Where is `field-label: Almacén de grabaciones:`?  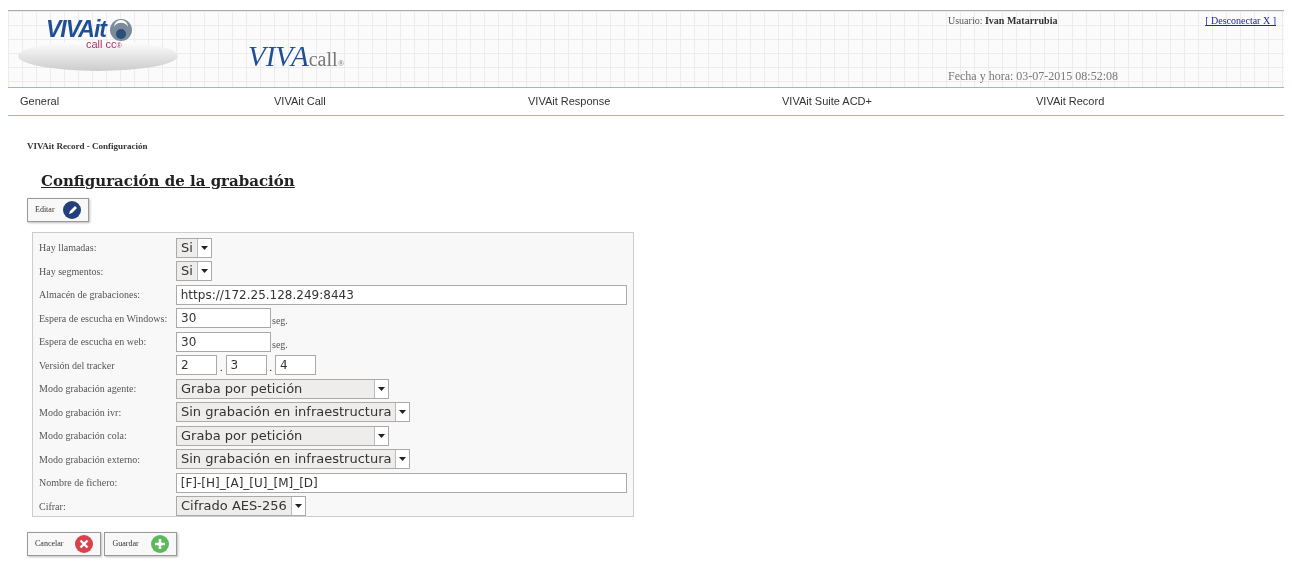 field-label: Almacén de grabaciones: is located at coordinates (90, 295).